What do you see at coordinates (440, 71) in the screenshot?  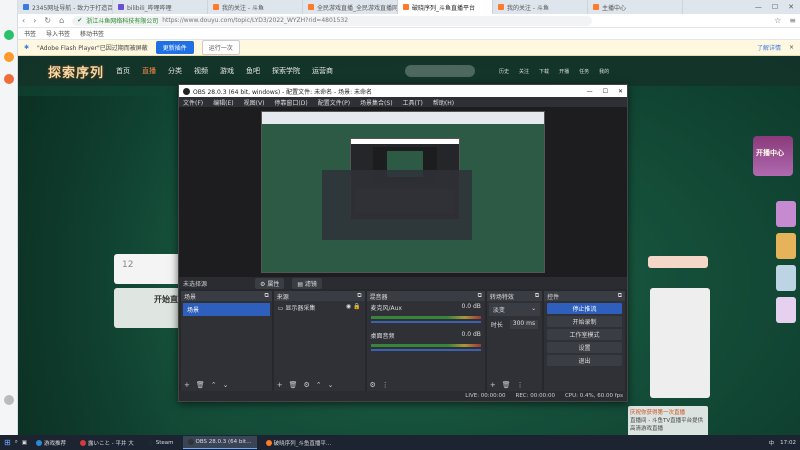 I see `douyu-search-input` at bounding box center [440, 71].